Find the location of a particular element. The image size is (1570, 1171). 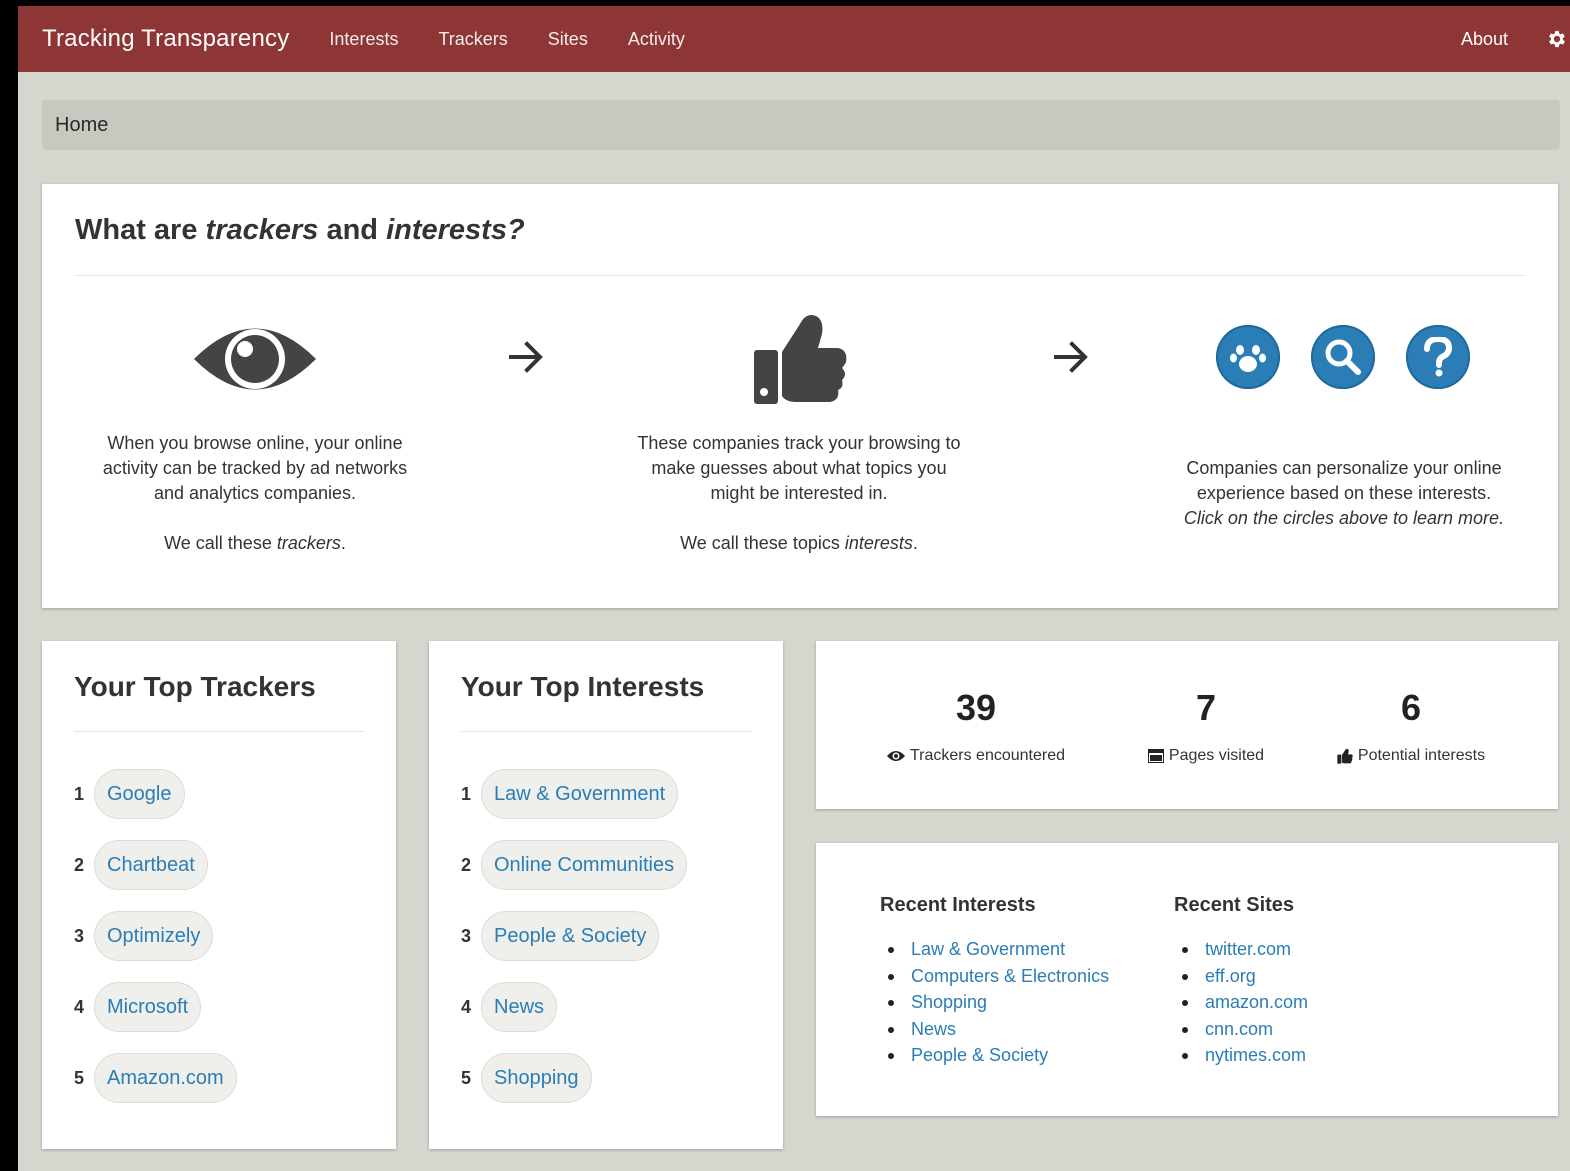

recent-site-link: twitter.com is located at coordinates (1241, 949).